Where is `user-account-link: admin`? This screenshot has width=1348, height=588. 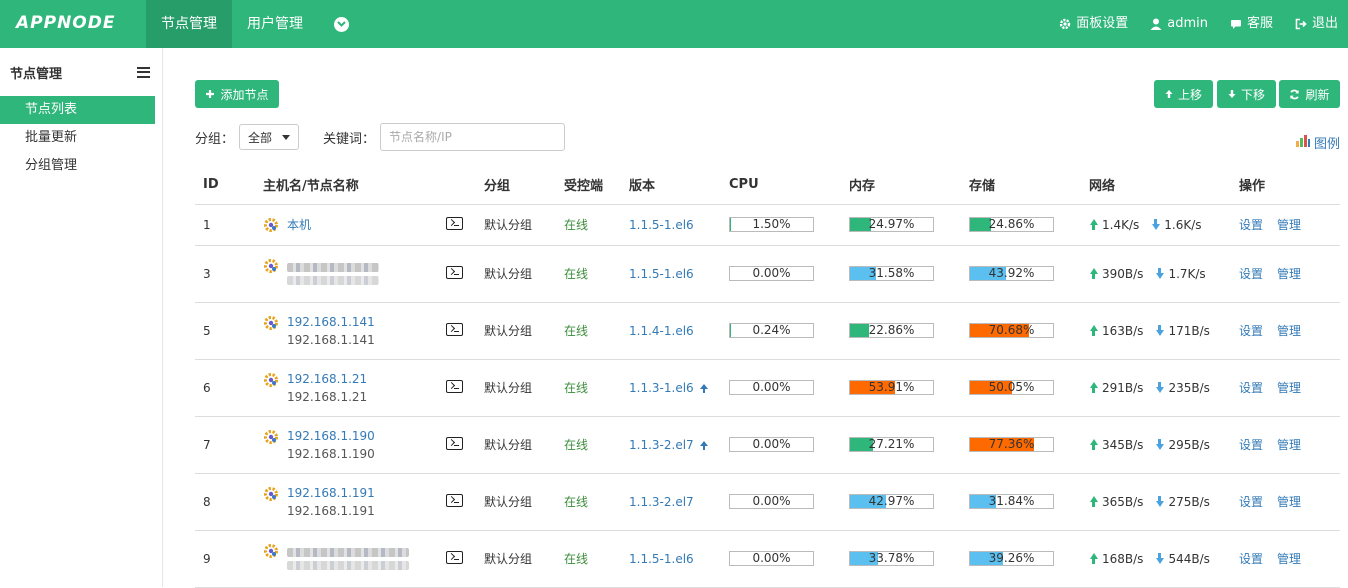
user-account-link: admin is located at coordinates (1178, 24).